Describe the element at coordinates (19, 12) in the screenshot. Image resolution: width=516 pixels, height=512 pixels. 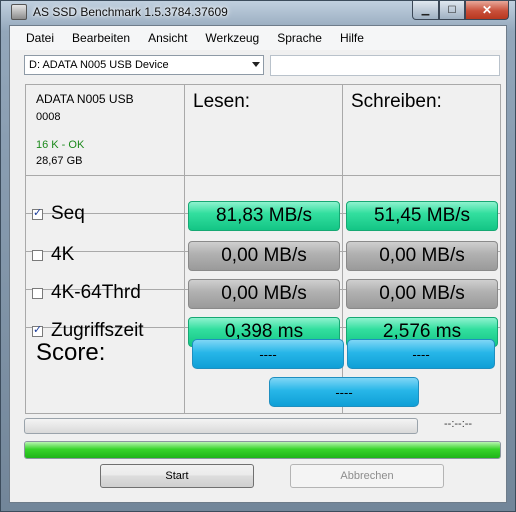
I see `app-drive-icon` at that location.